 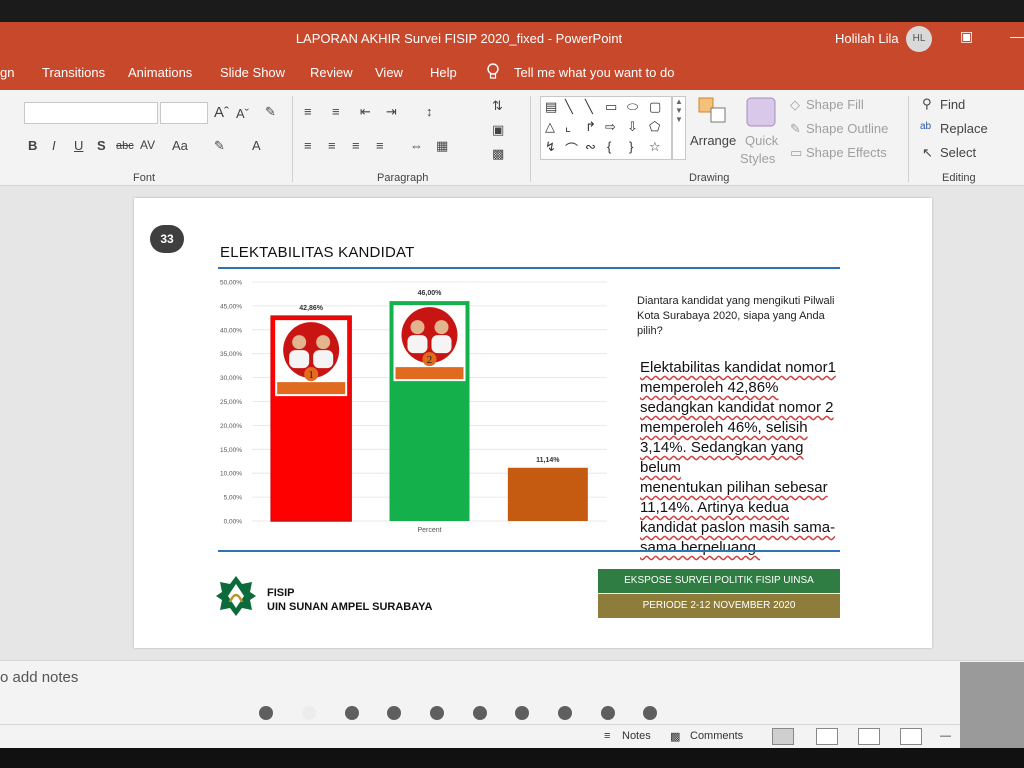 What do you see at coordinates (952, 104) in the screenshot?
I see `find-button: Find` at bounding box center [952, 104].